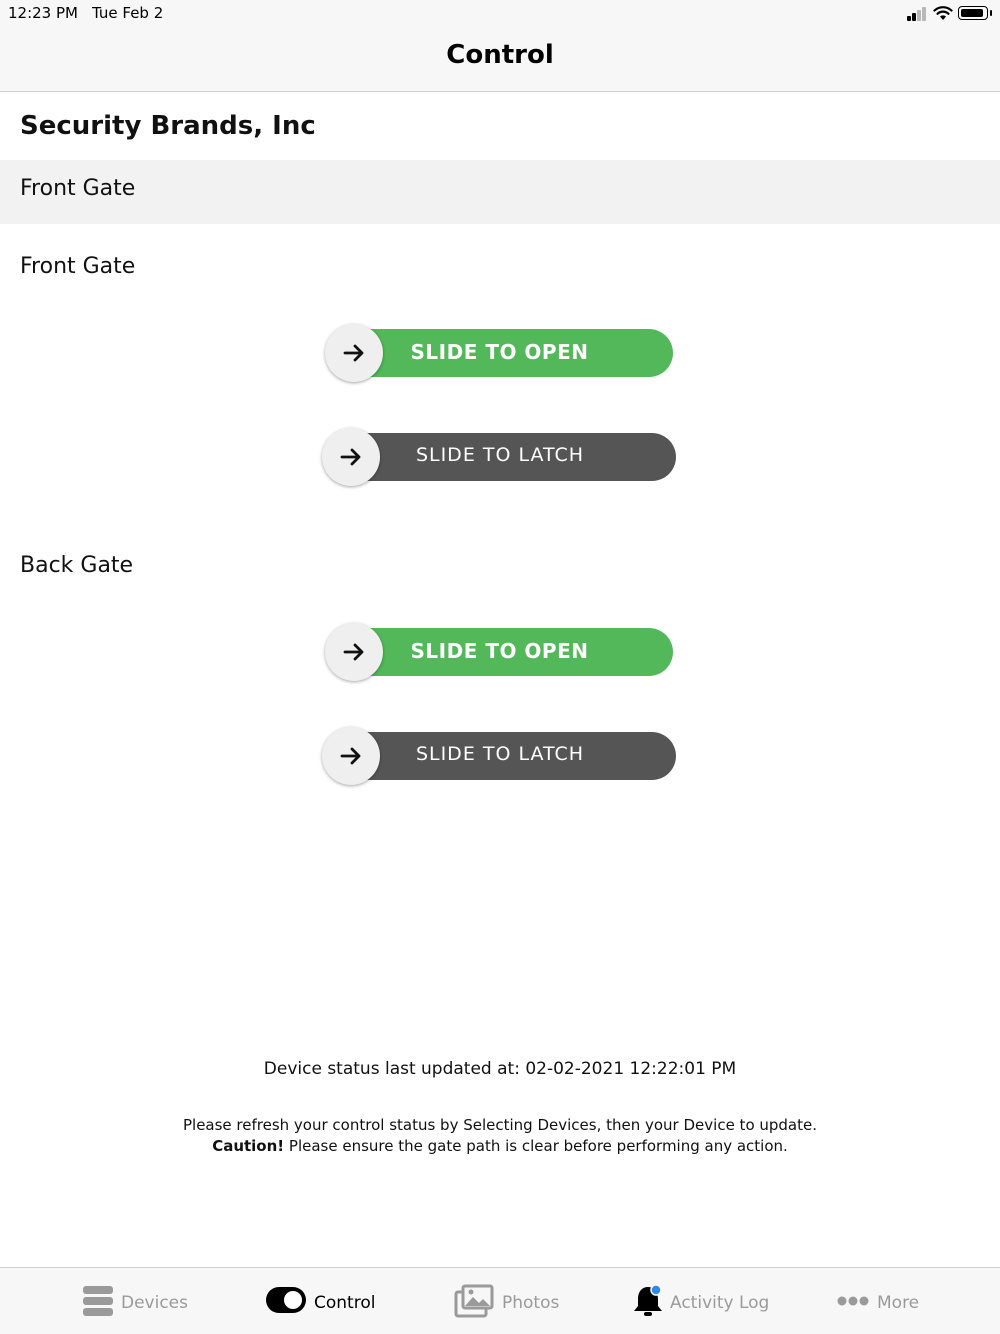  What do you see at coordinates (78, 266) in the screenshot?
I see `gate-label-front: Front Gate` at bounding box center [78, 266].